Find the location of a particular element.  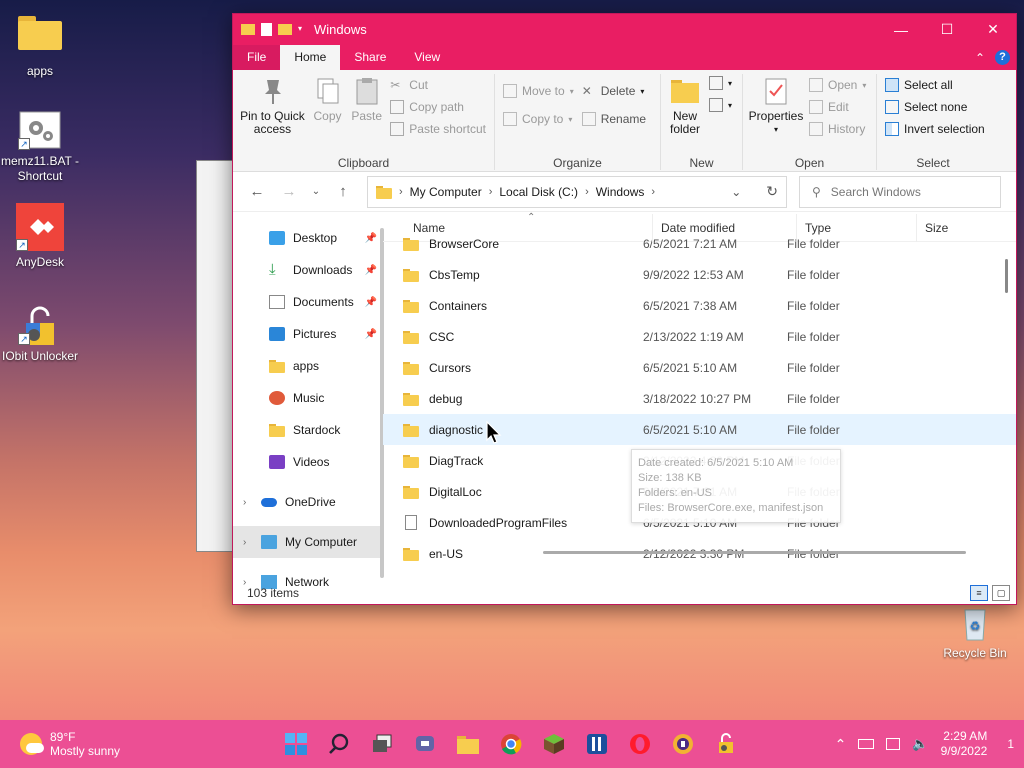

copy-path-button: Copy path is located at coordinates (438, 107).